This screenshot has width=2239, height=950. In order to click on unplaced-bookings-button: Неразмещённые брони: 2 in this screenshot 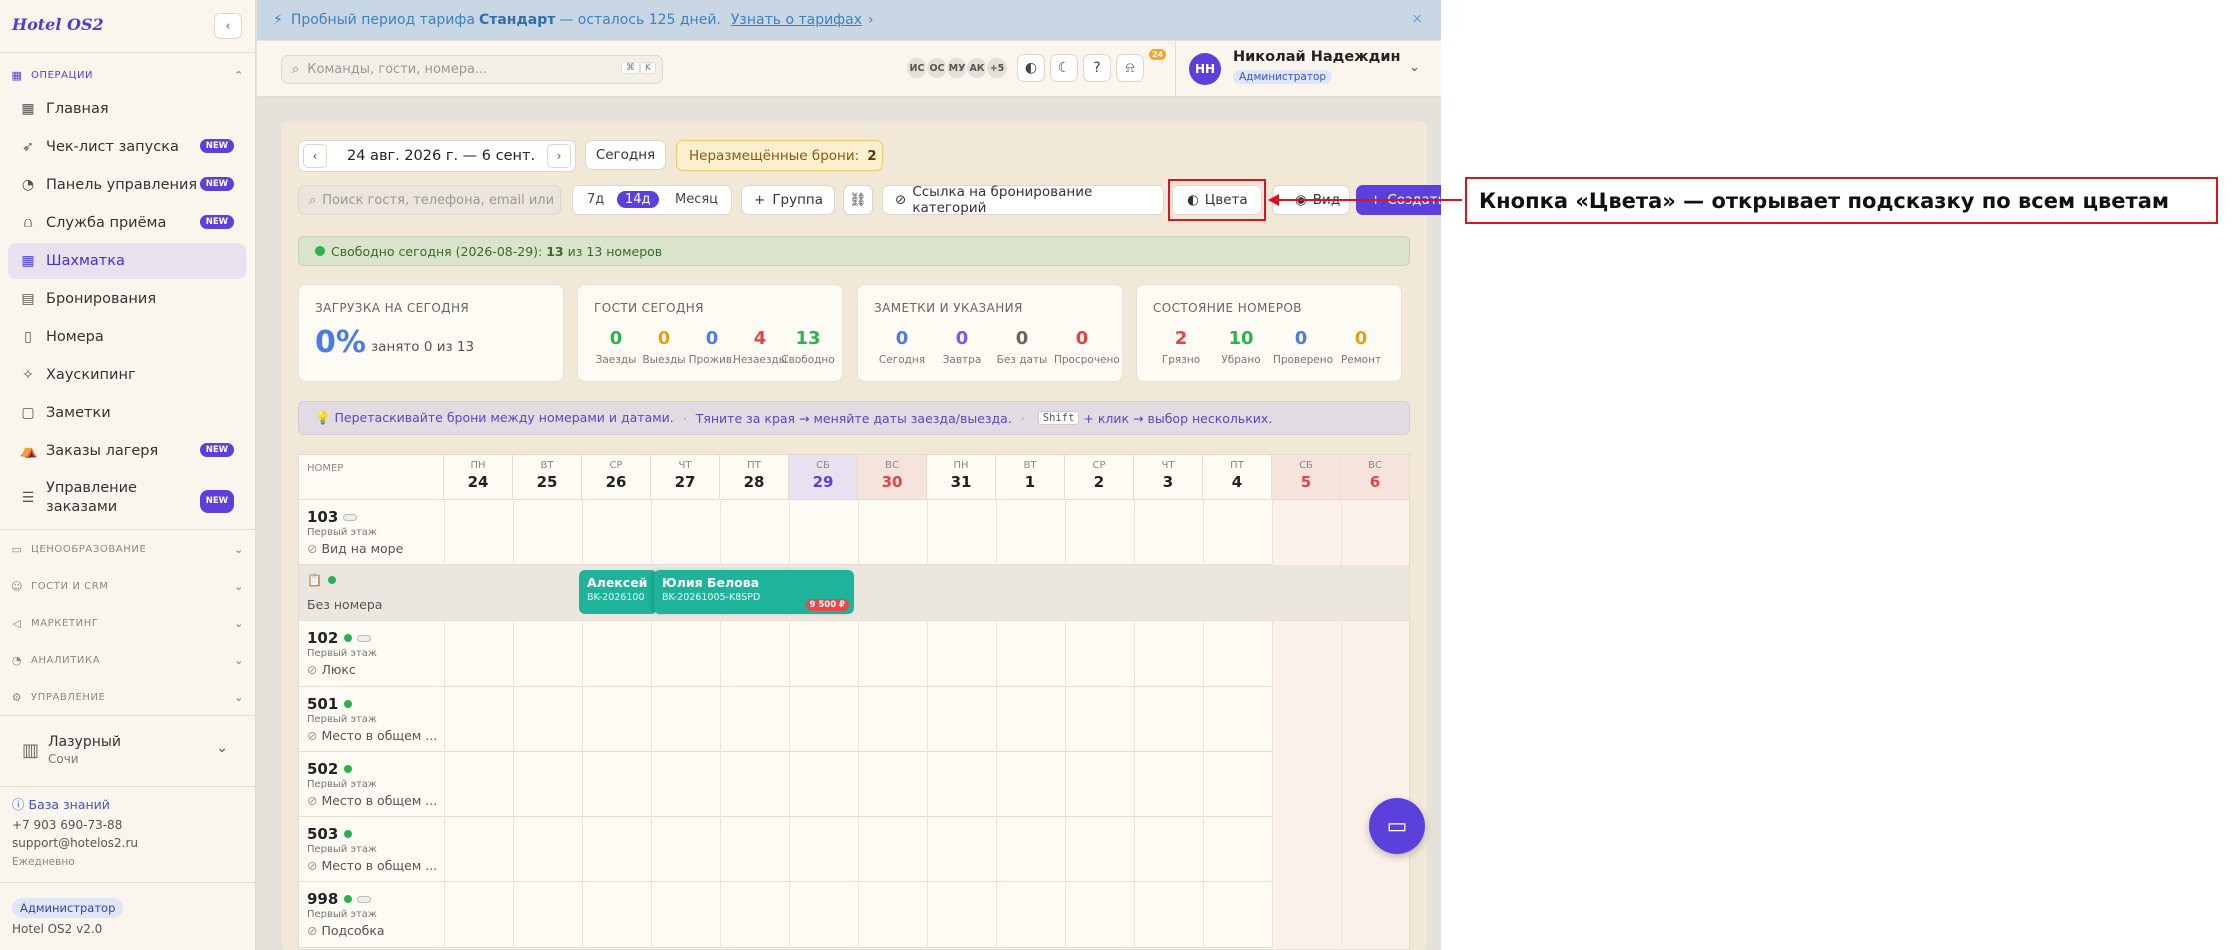, I will do `click(779, 155)`.